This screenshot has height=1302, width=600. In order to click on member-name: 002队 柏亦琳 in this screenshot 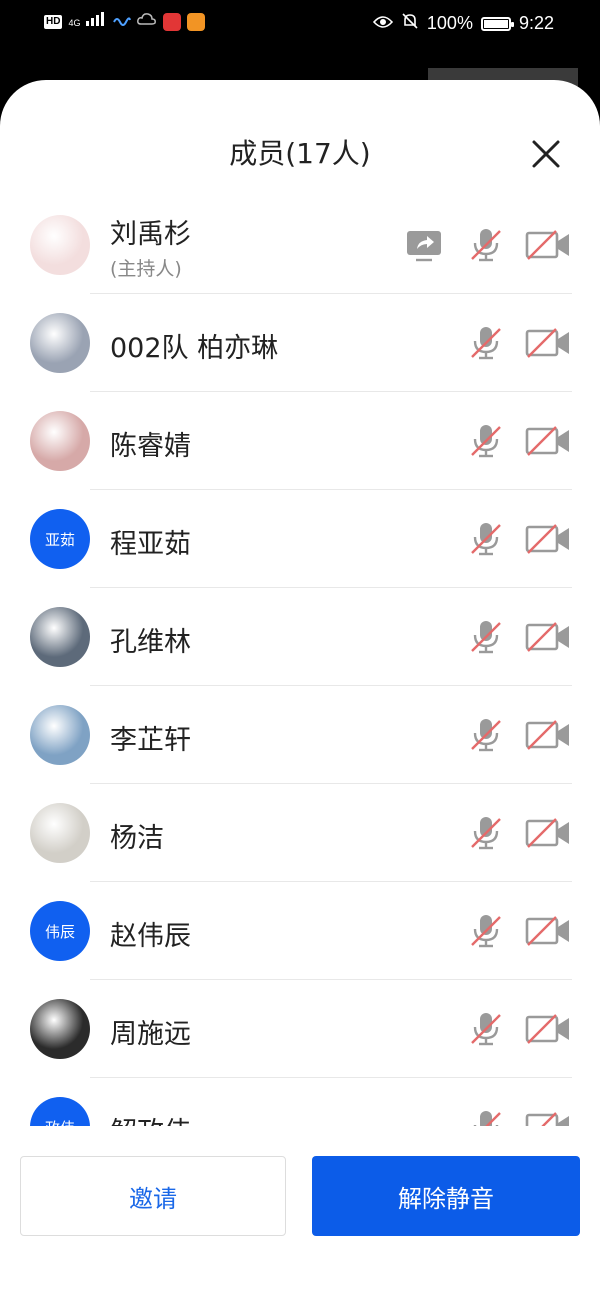, I will do `click(194, 348)`.